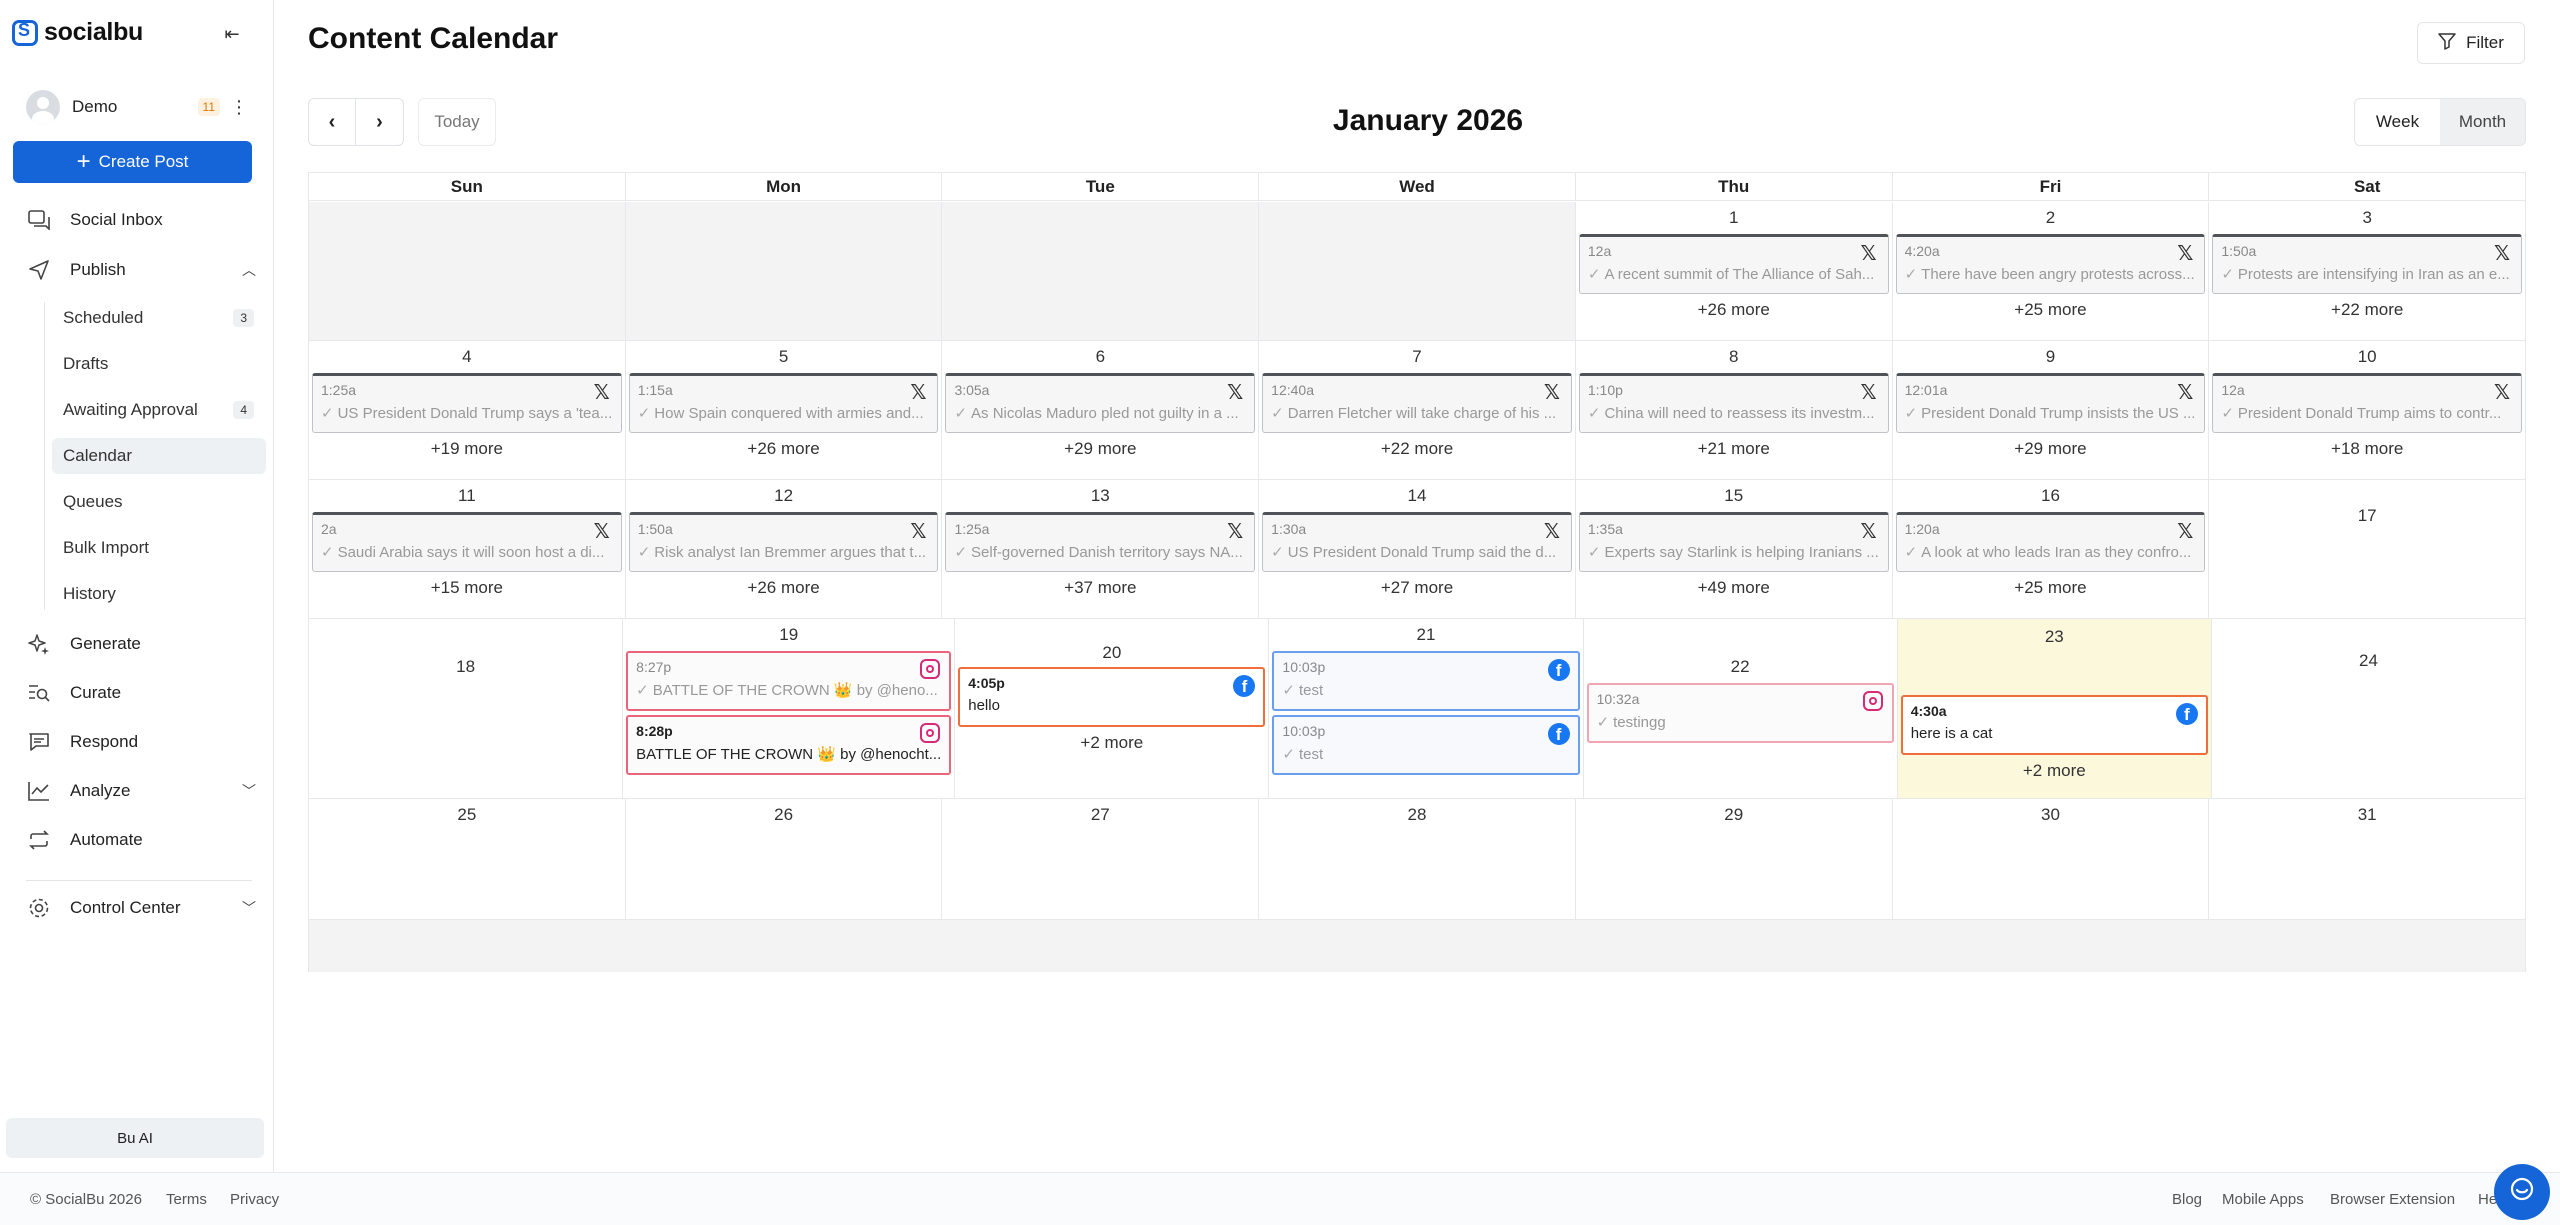 The image size is (2560, 1225). I want to click on collapse-sidebar-icon: ⇤, so click(232, 34).